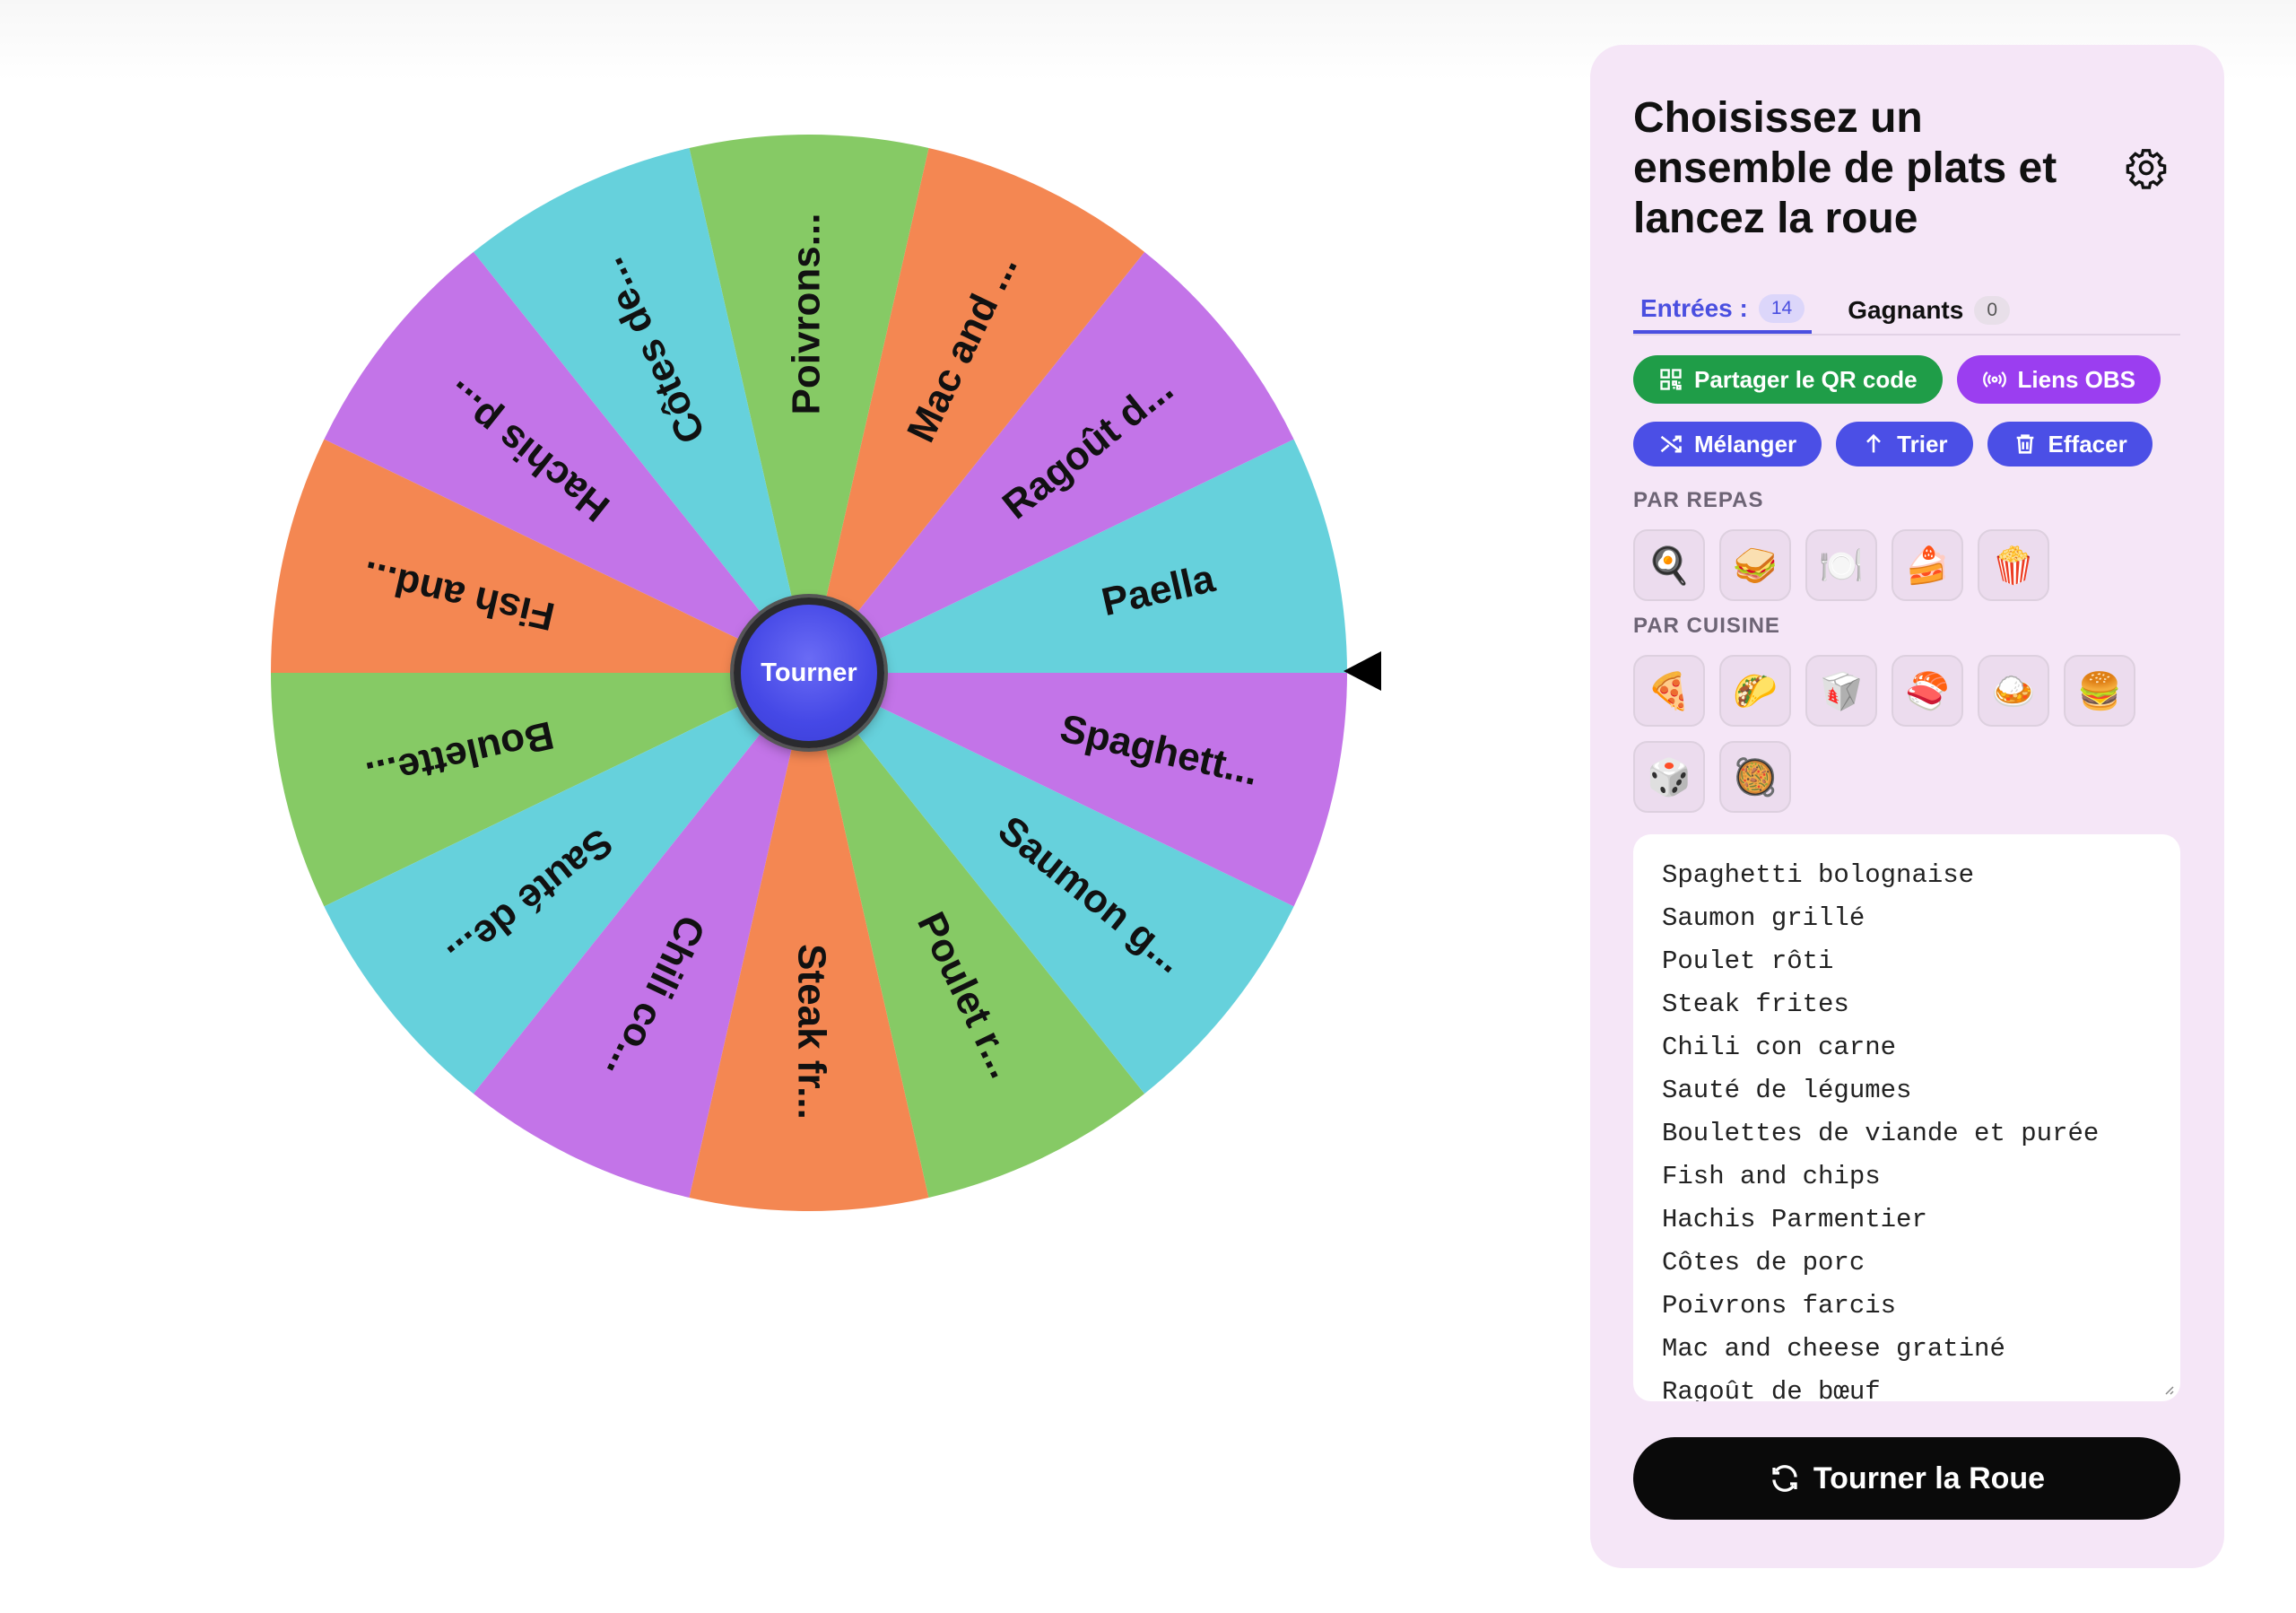 This screenshot has height=1613, width=2296. I want to click on qr-code-icon, so click(1671, 379).